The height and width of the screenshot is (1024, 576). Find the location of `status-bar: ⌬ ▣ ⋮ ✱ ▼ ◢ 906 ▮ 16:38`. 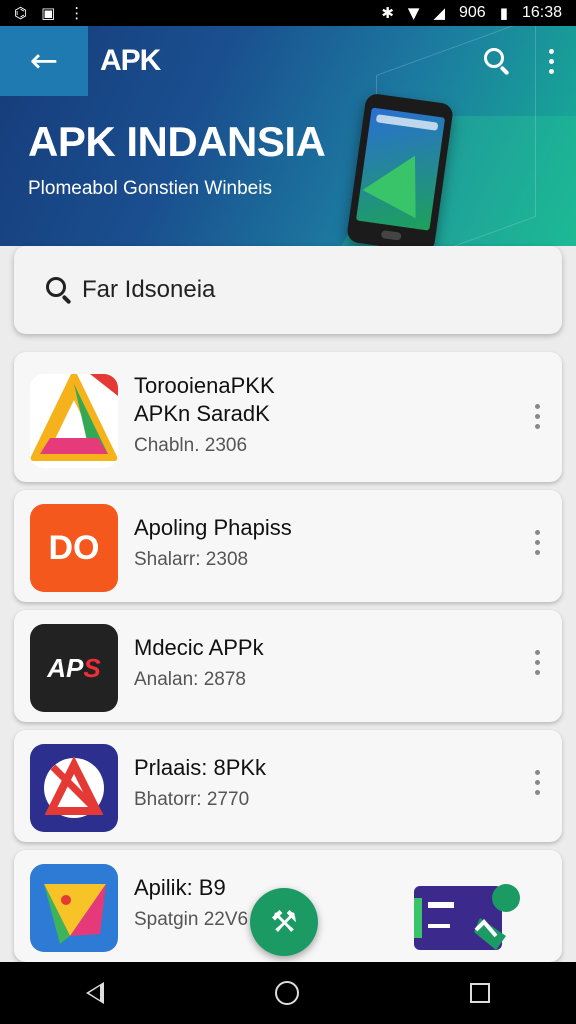

status-bar: ⌬ ▣ ⋮ ✱ ▼ ◢ 906 ▮ 16:38 is located at coordinates (288, 13).